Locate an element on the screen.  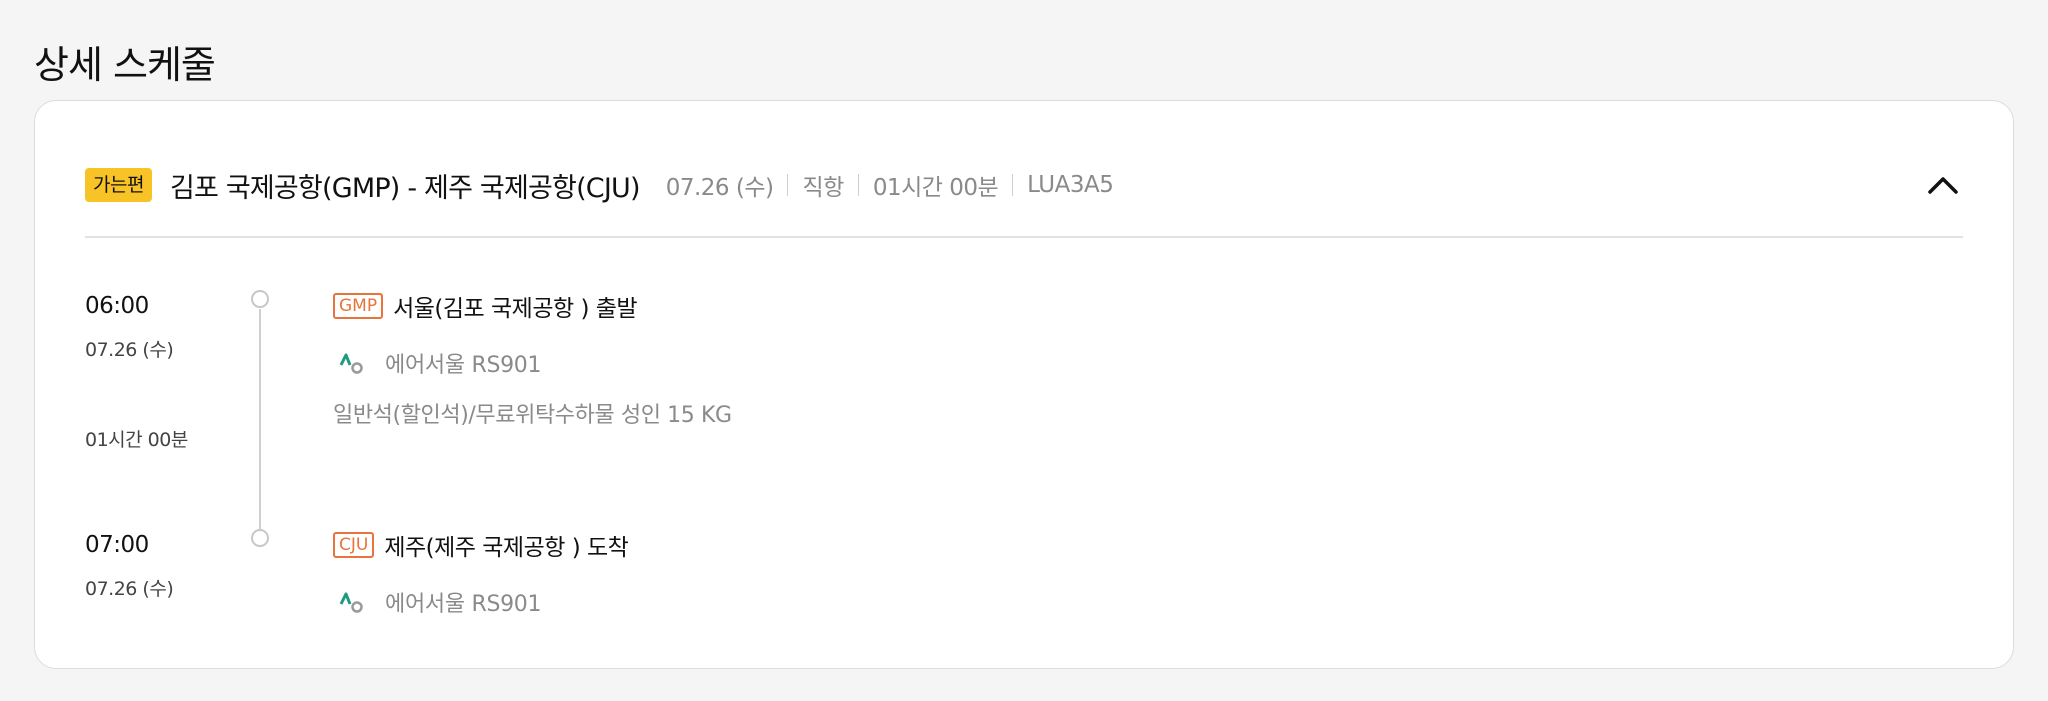
collapse-toggle-button is located at coordinates (1943, 185).